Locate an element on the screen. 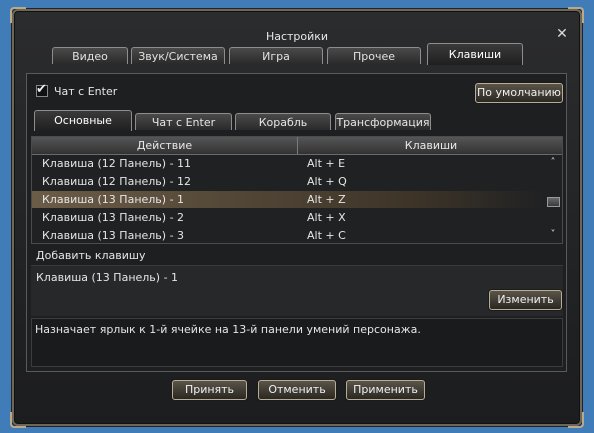 Image resolution: width=594 pixels, height=433 pixels. default-button: По умолчанию is located at coordinates (519, 93).